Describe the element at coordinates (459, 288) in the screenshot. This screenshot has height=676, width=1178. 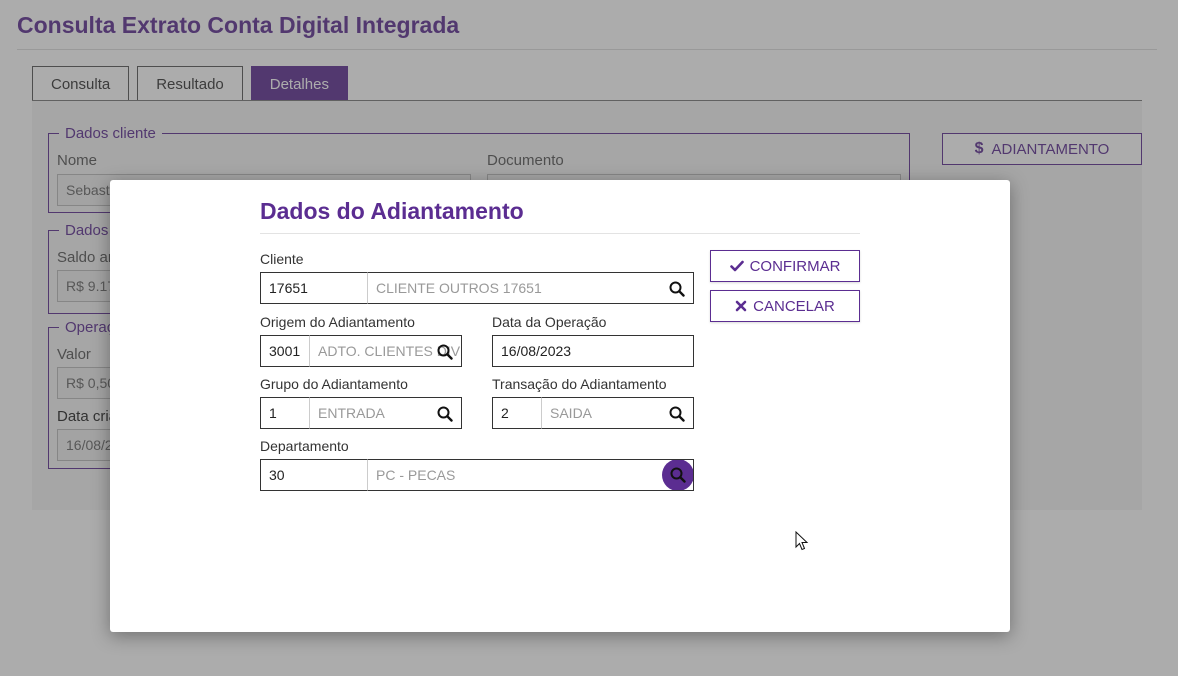
I see `cliente-desc-text: CLIENTE OUTROS 17651` at that location.